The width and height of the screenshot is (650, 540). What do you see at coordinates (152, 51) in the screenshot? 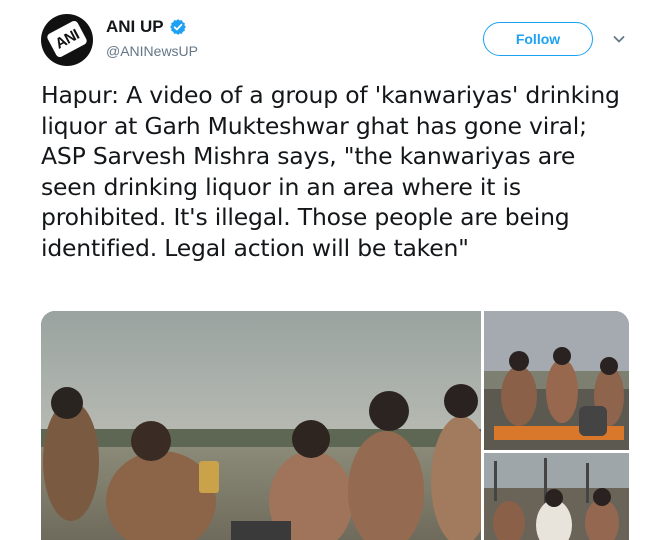
I see `author-handle: @ANINewsUP` at bounding box center [152, 51].